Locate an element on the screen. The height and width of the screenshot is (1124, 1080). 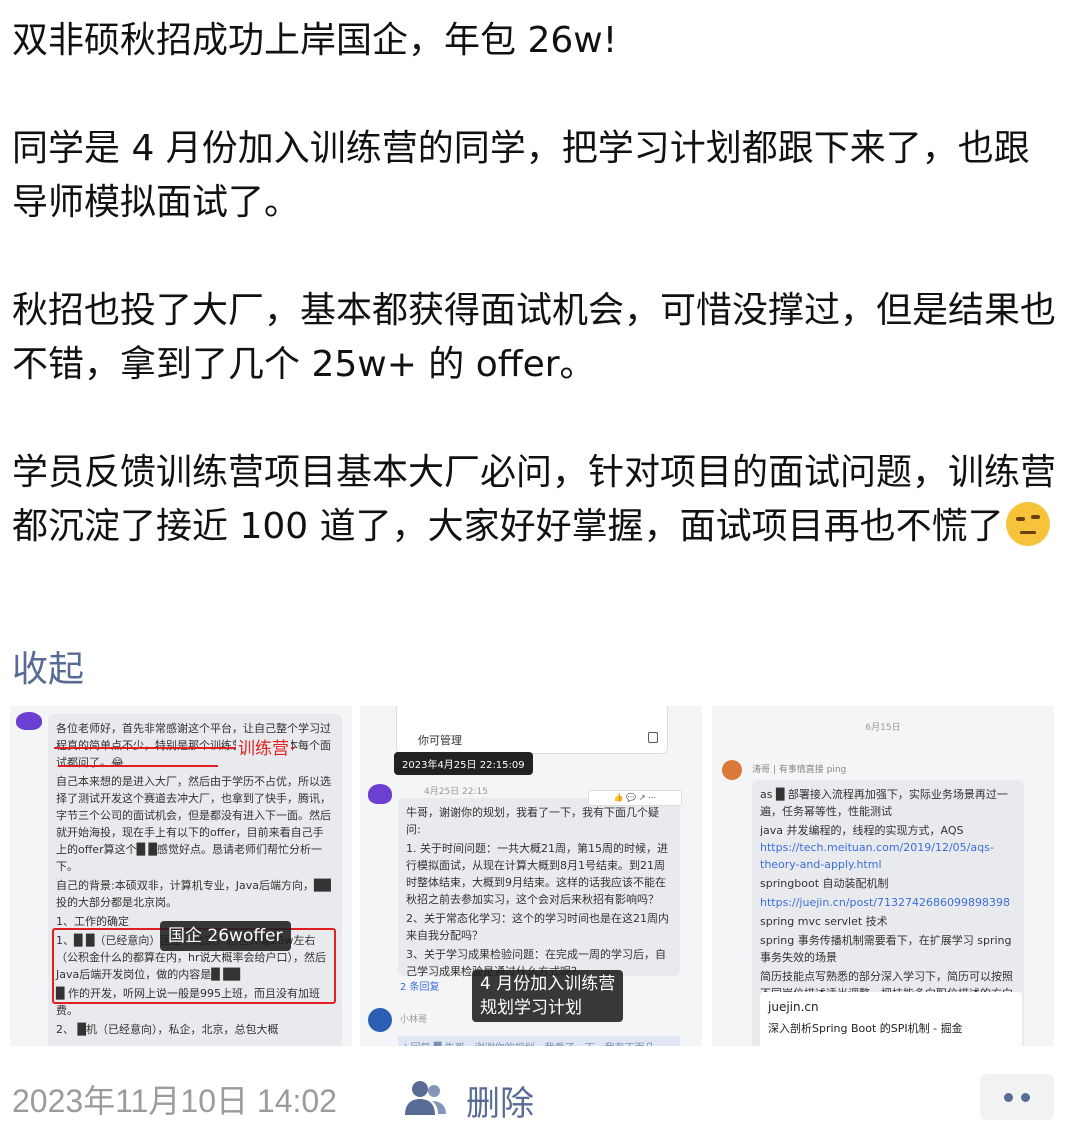
copy-icon is located at coordinates (653, 737).